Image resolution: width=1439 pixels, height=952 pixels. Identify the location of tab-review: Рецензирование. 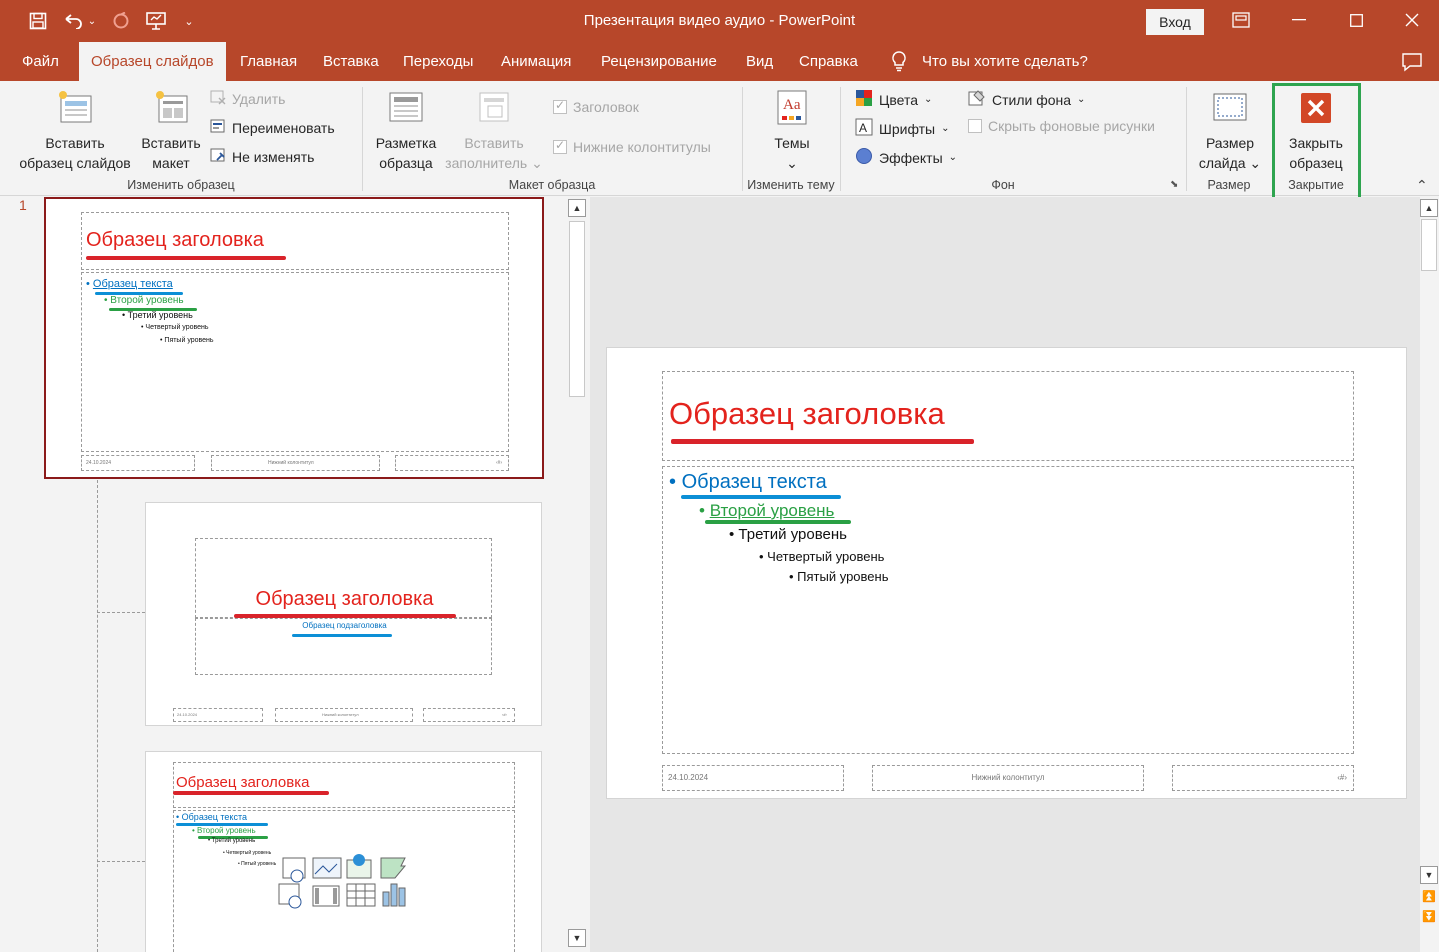
(659, 61).